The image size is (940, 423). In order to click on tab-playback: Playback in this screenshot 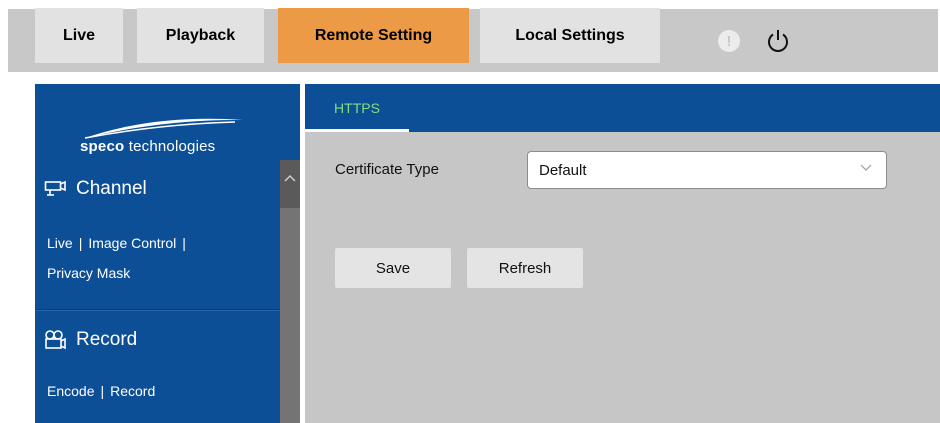, I will do `click(200, 35)`.